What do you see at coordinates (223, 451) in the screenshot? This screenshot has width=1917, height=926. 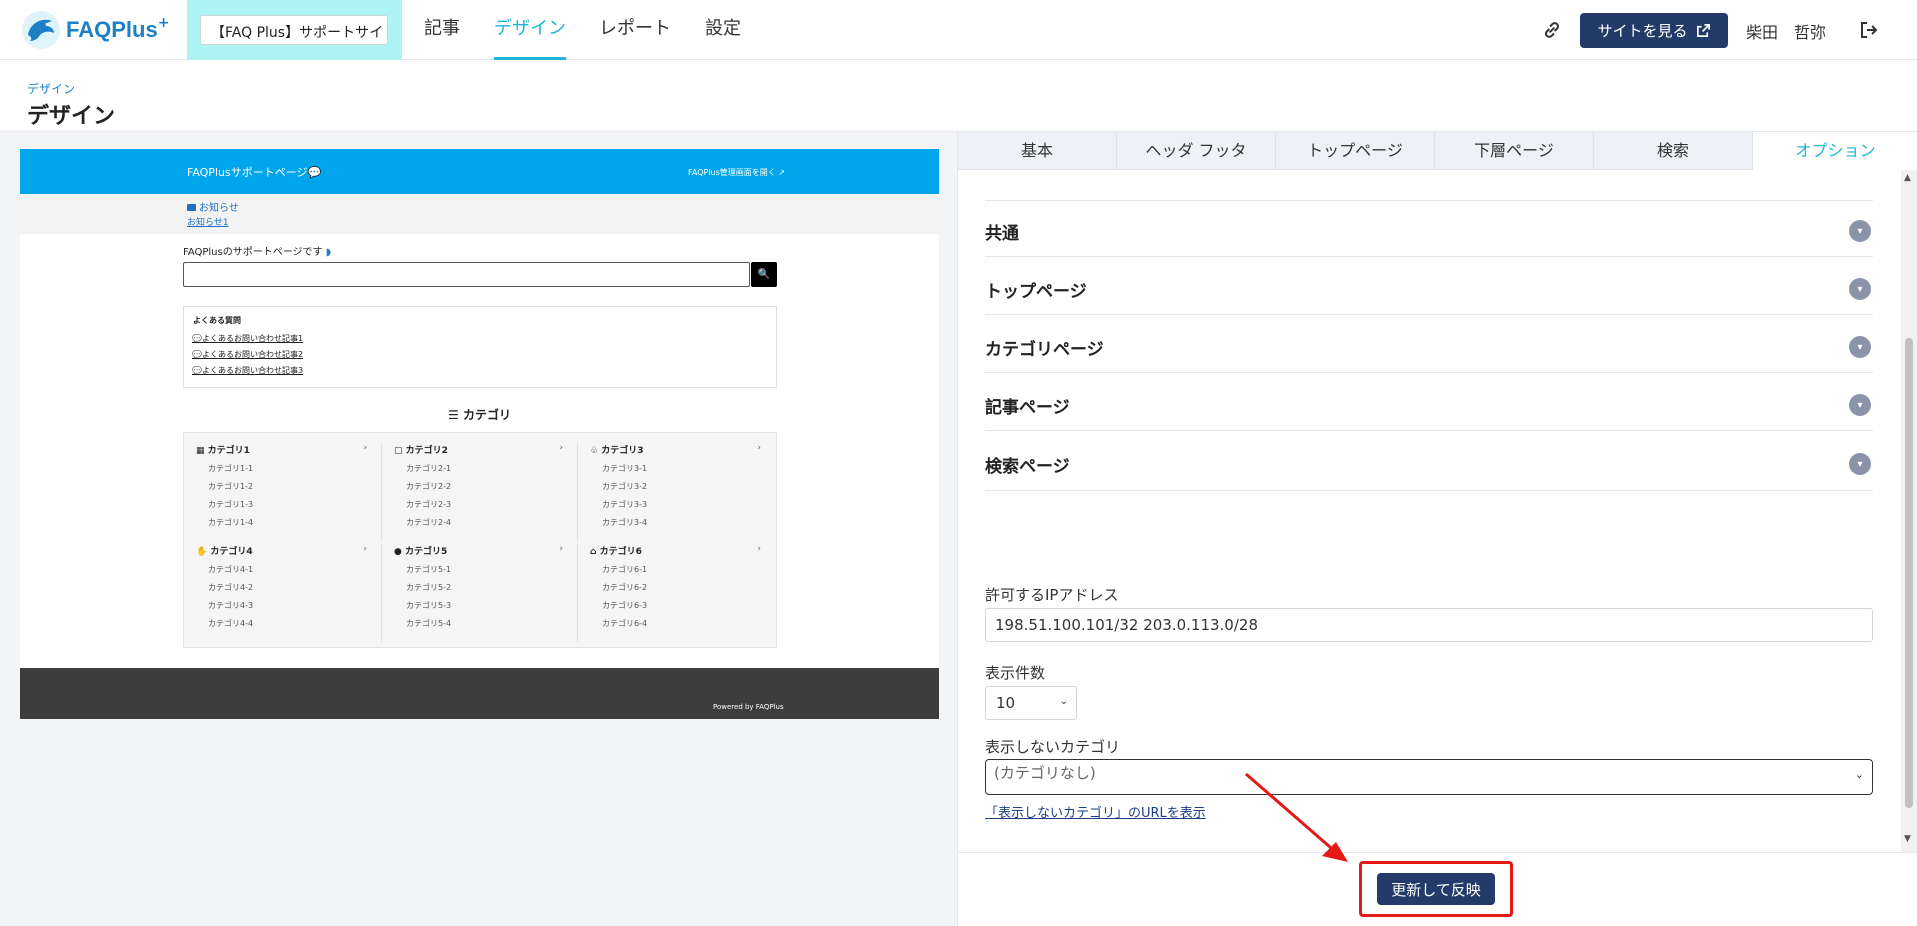 I see `preview-category-name: ▦ カテゴリ1` at bounding box center [223, 451].